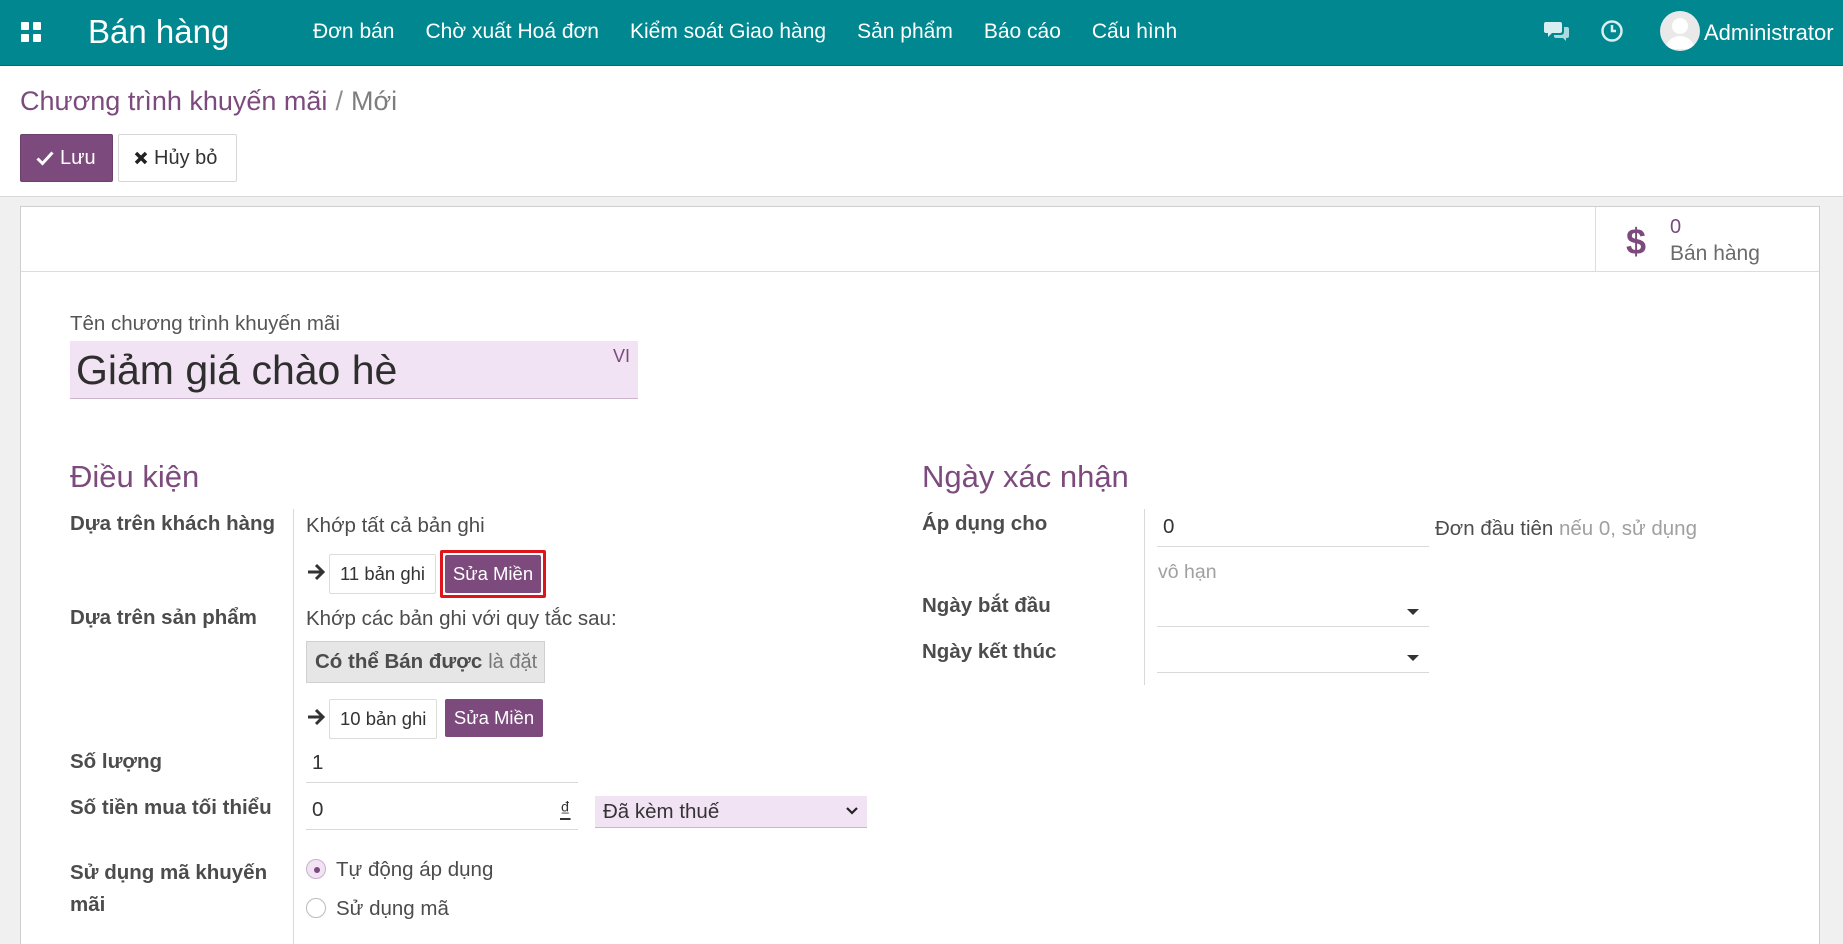 This screenshot has height=944, width=1843. What do you see at coordinates (205, 323) in the screenshot?
I see `program-name-label: Tên chương trình khuyến mãi` at bounding box center [205, 323].